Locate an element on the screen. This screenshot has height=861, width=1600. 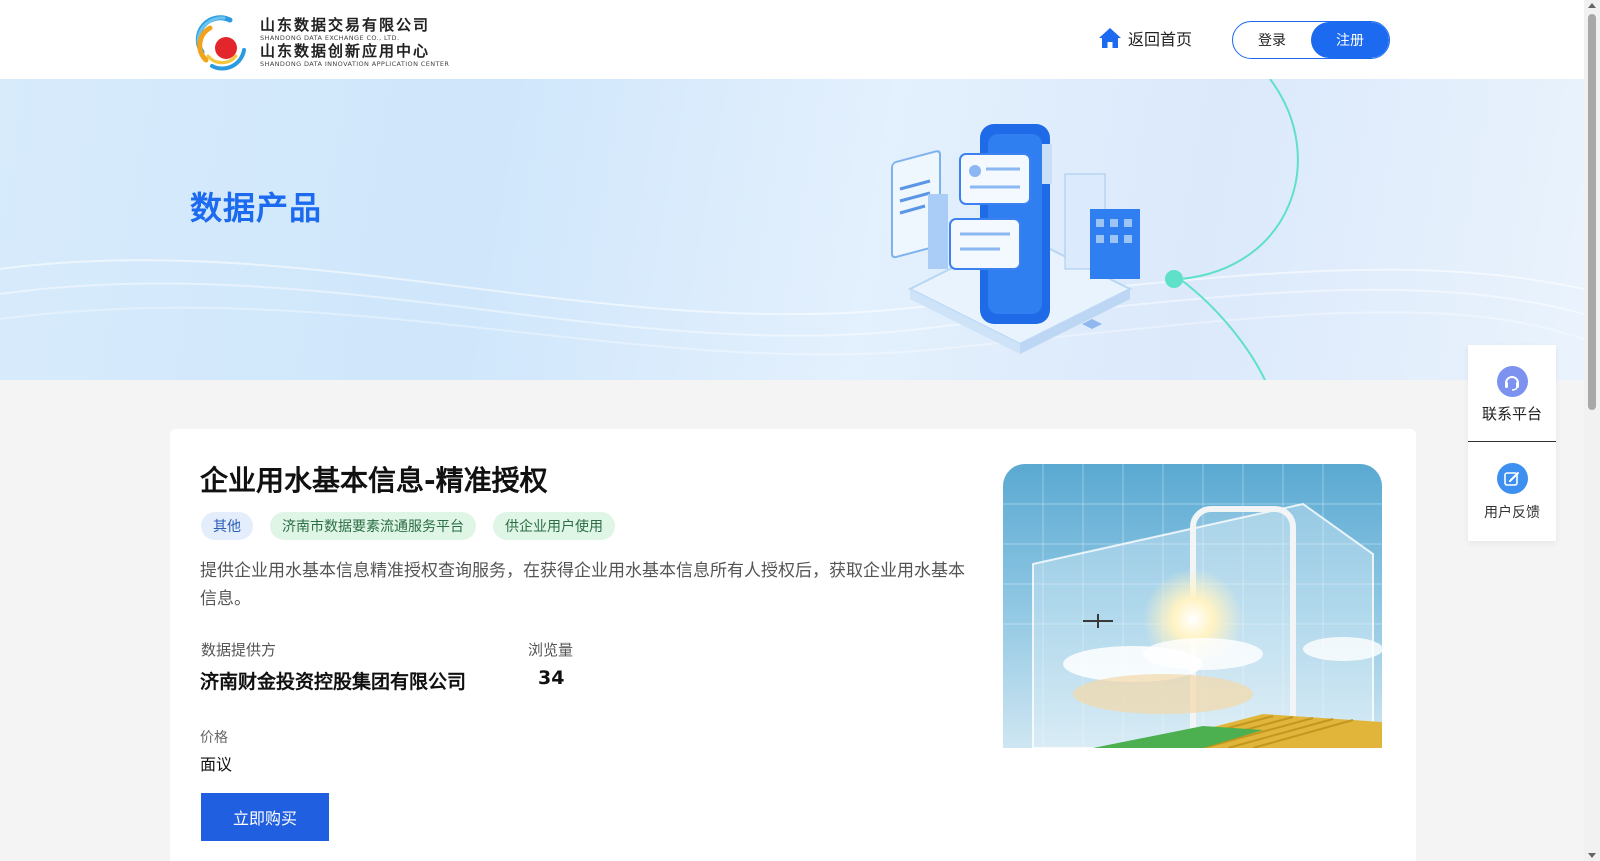
auth-toggle: 登录 注册 is located at coordinates (1311, 40).